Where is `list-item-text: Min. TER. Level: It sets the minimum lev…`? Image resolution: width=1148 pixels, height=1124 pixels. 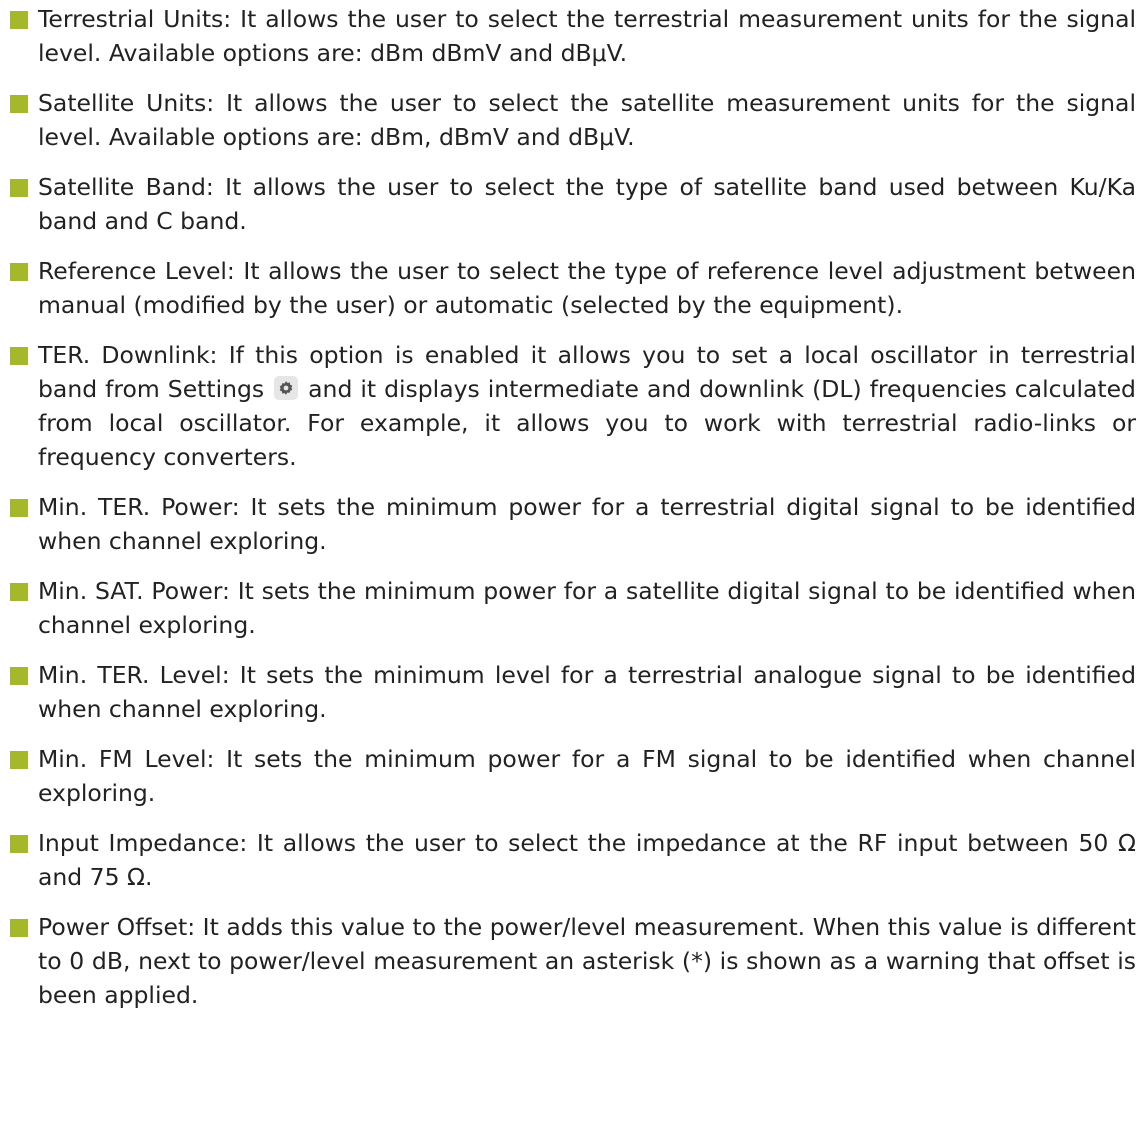 list-item-text: Min. TER. Level: It sets the minimum lev… is located at coordinates (587, 692).